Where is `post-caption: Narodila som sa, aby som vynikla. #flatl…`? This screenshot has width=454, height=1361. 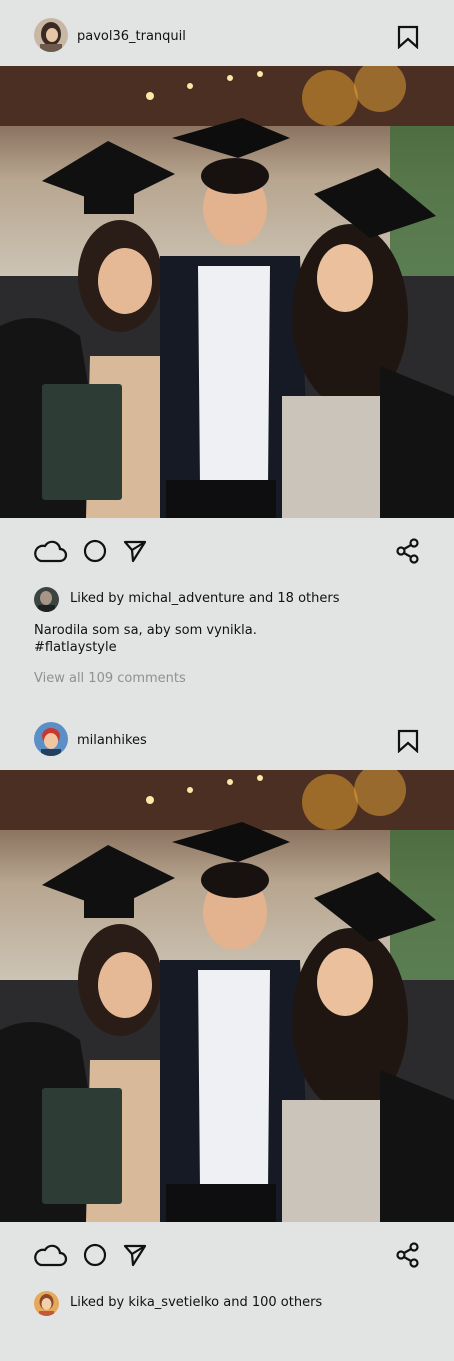
post-caption: Narodila som sa, aby som vynikla. #flatl… is located at coordinates (145, 639).